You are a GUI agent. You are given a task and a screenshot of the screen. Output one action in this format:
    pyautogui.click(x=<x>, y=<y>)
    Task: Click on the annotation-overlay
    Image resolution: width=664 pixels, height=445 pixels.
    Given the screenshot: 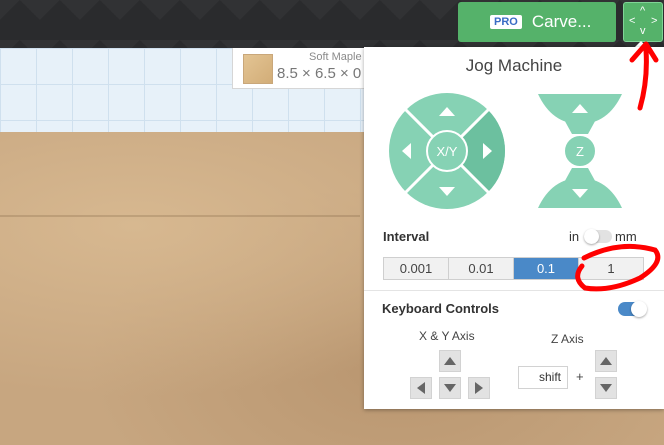 What is the action you would take?
    pyautogui.click(x=618, y=166)
    